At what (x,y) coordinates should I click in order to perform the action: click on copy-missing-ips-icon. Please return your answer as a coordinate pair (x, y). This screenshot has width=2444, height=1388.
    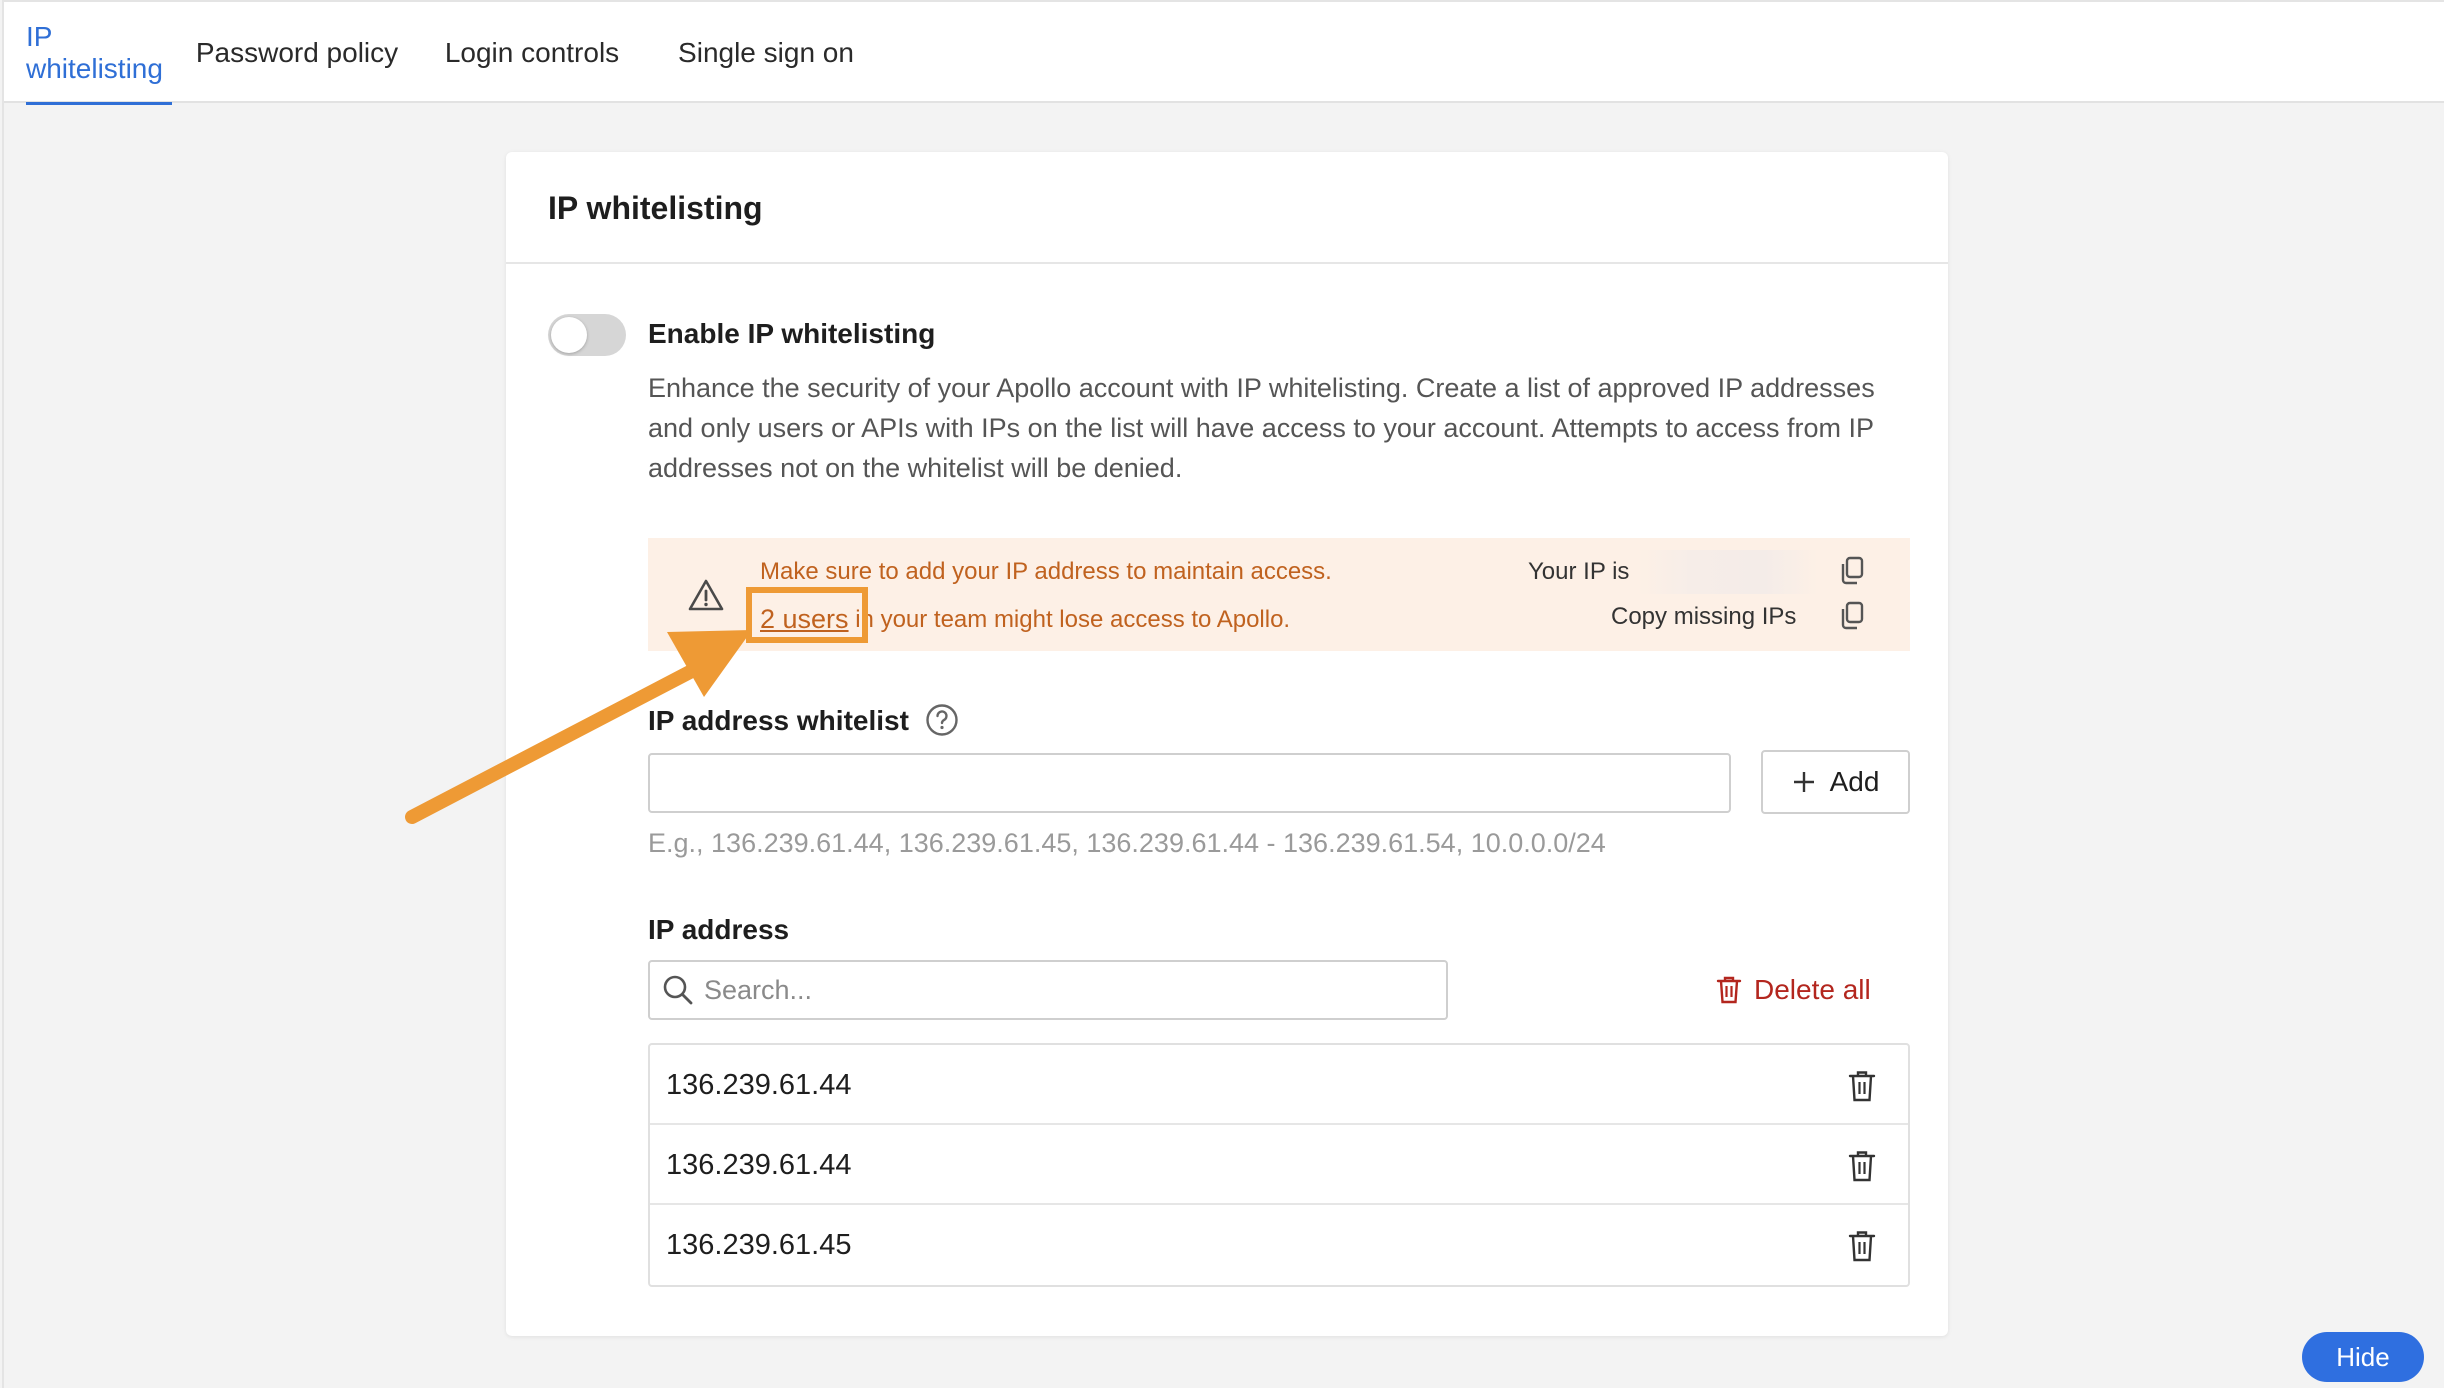
    Looking at the image, I should click on (1852, 616).